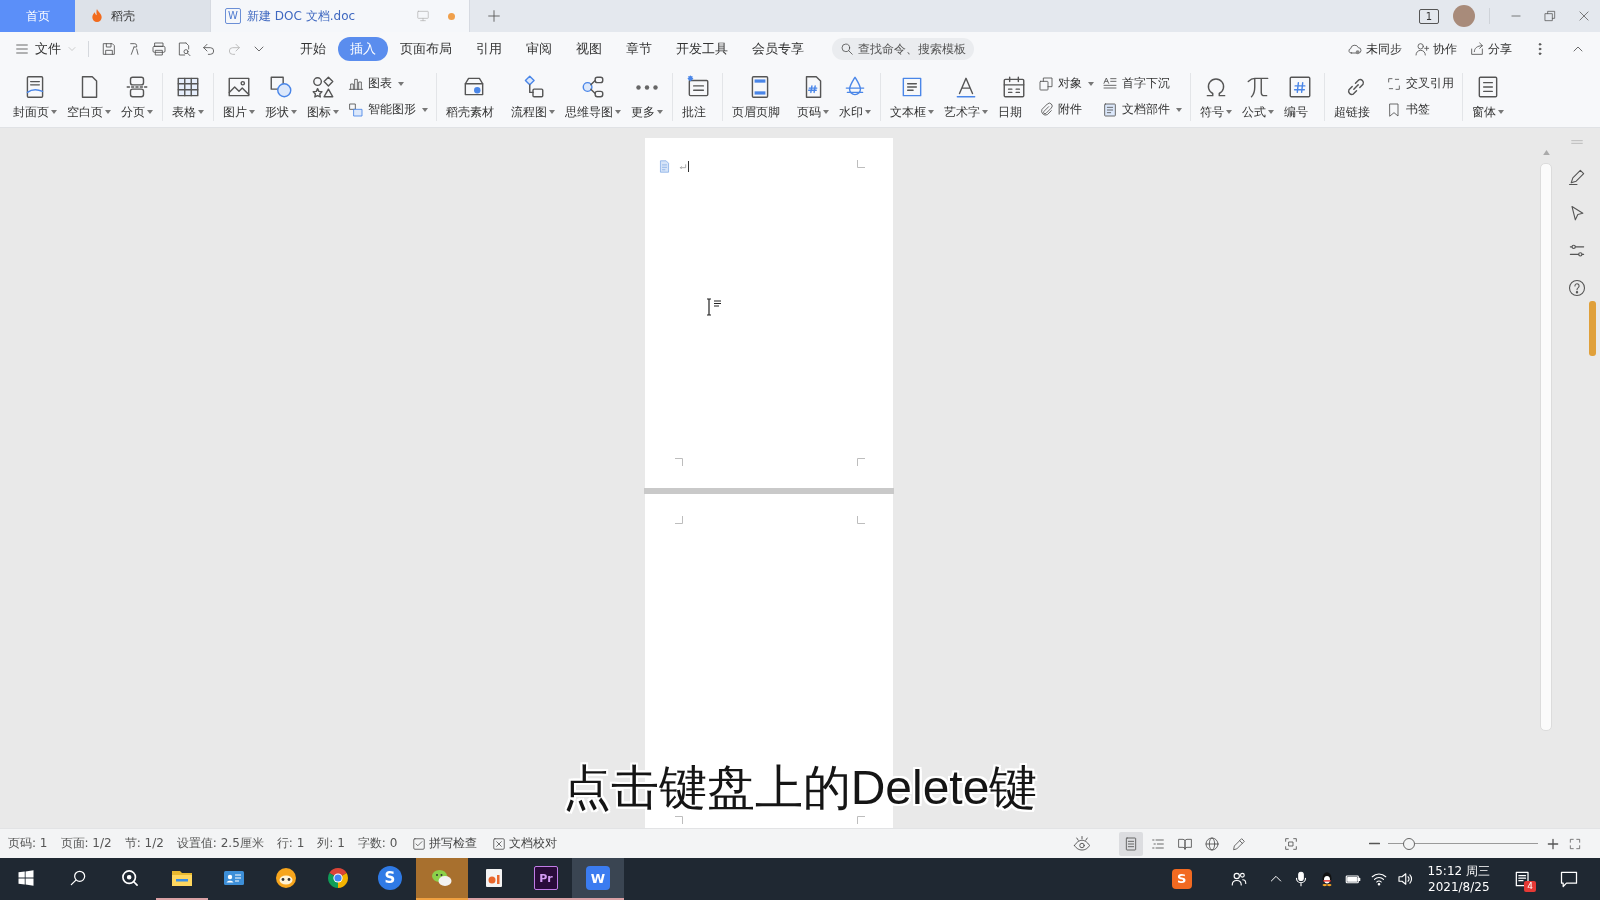  Describe the element at coordinates (1577, 288) in the screenshot. I see `help-icon` at that location.